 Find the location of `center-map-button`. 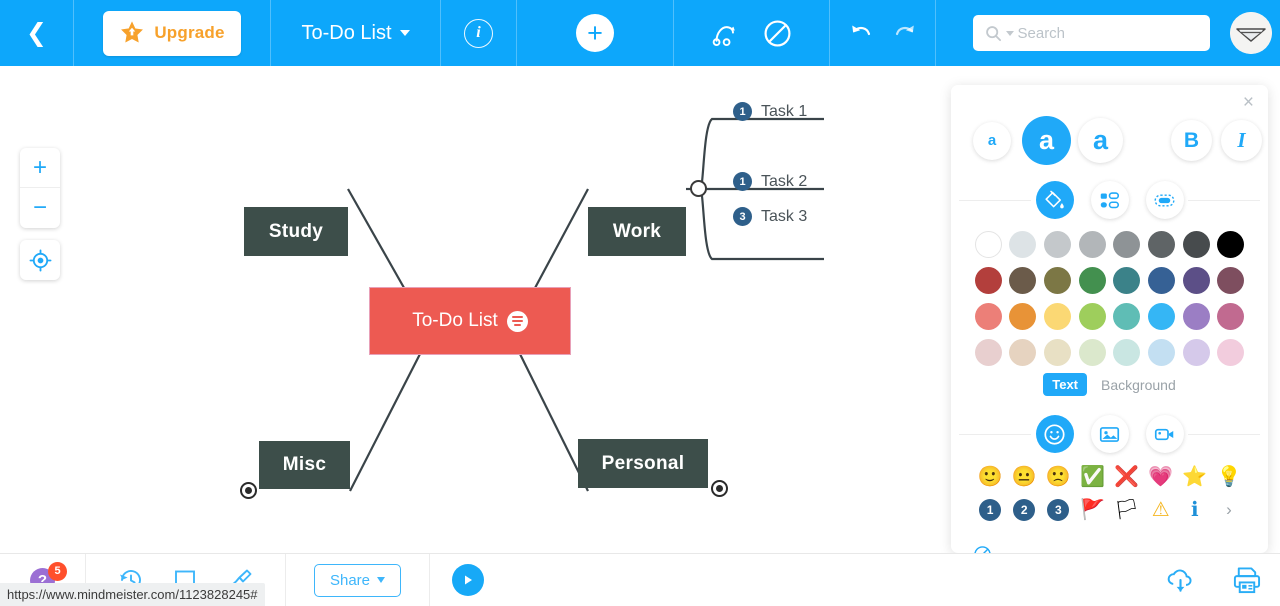

center-map-button is located at coordinates (40, 260).